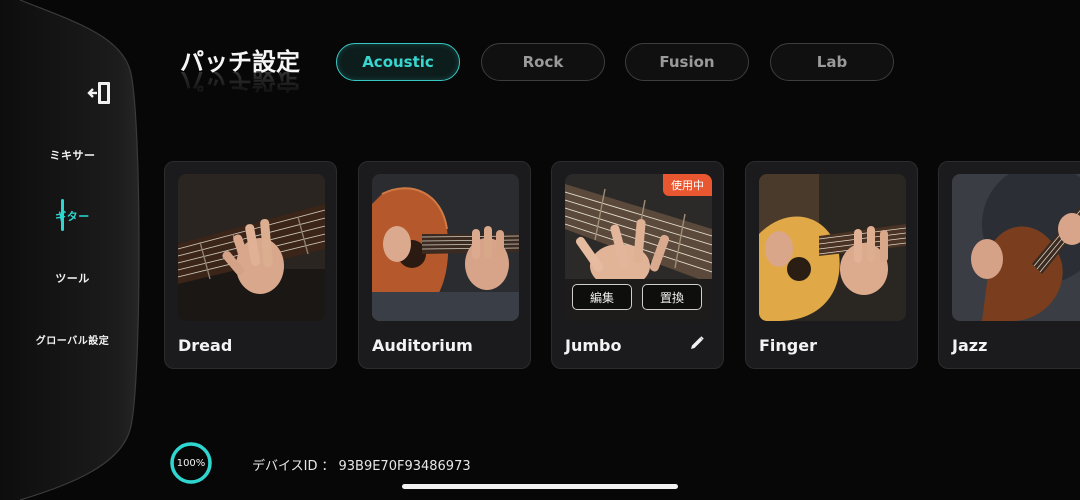 The width and height of the screenshot is (1080, 500). What do you see at coordinates (422, 345) in the screenshot?
I see `patch-name: Auditorium` at bounding box center [422, 345].